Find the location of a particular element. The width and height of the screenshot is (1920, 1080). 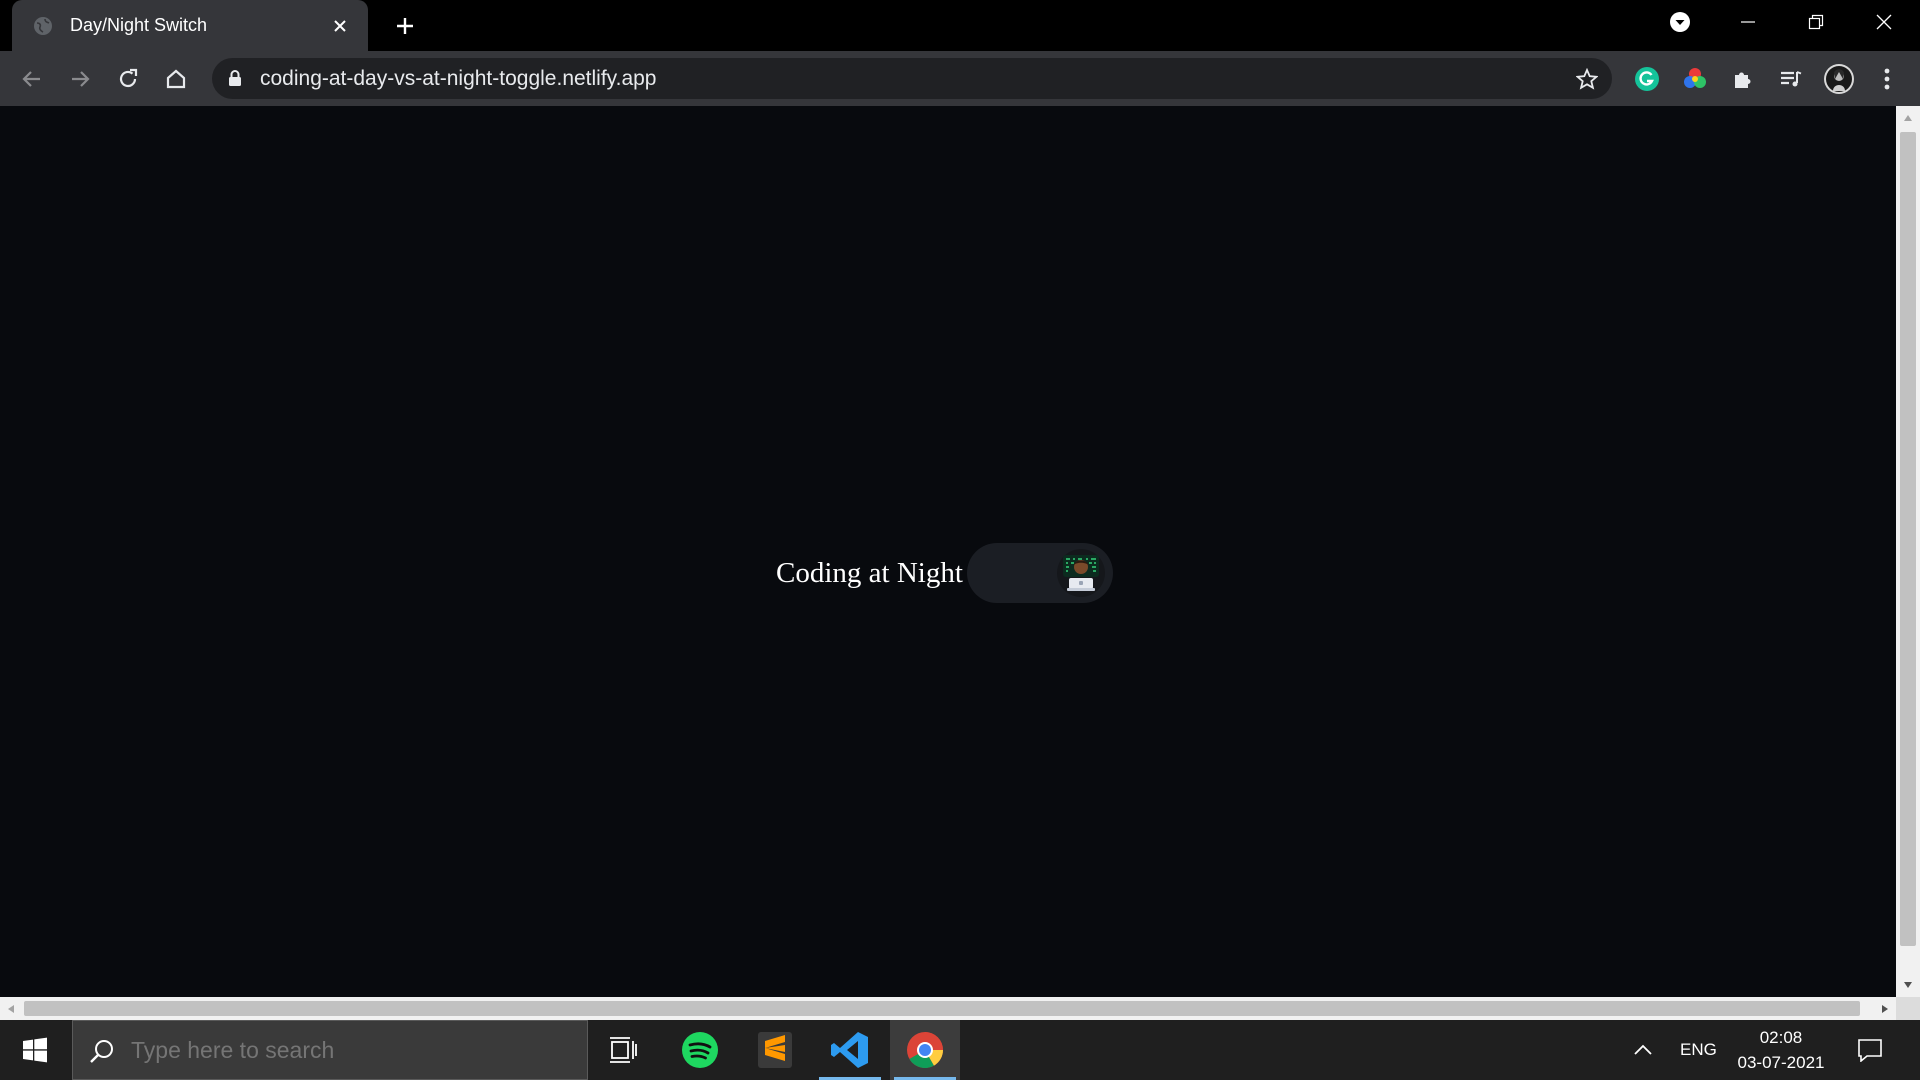

day-night-switch-row: Coding at Night is located at coordinates (944, 573).